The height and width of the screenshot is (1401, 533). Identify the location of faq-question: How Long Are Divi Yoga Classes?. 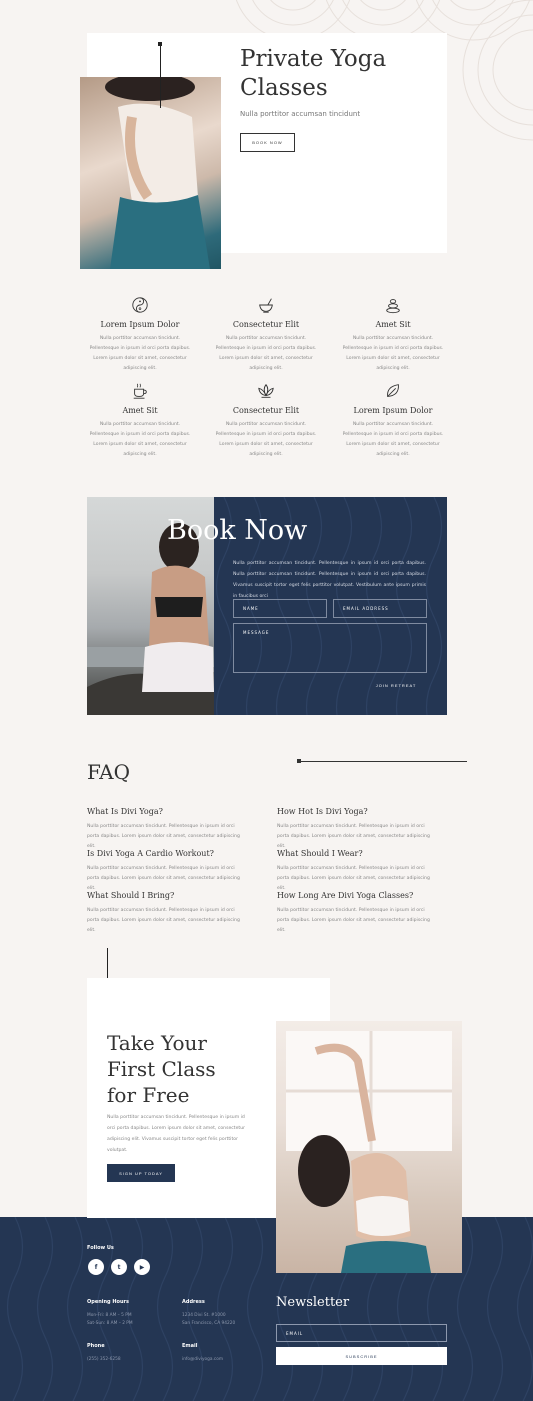
(345, 895).